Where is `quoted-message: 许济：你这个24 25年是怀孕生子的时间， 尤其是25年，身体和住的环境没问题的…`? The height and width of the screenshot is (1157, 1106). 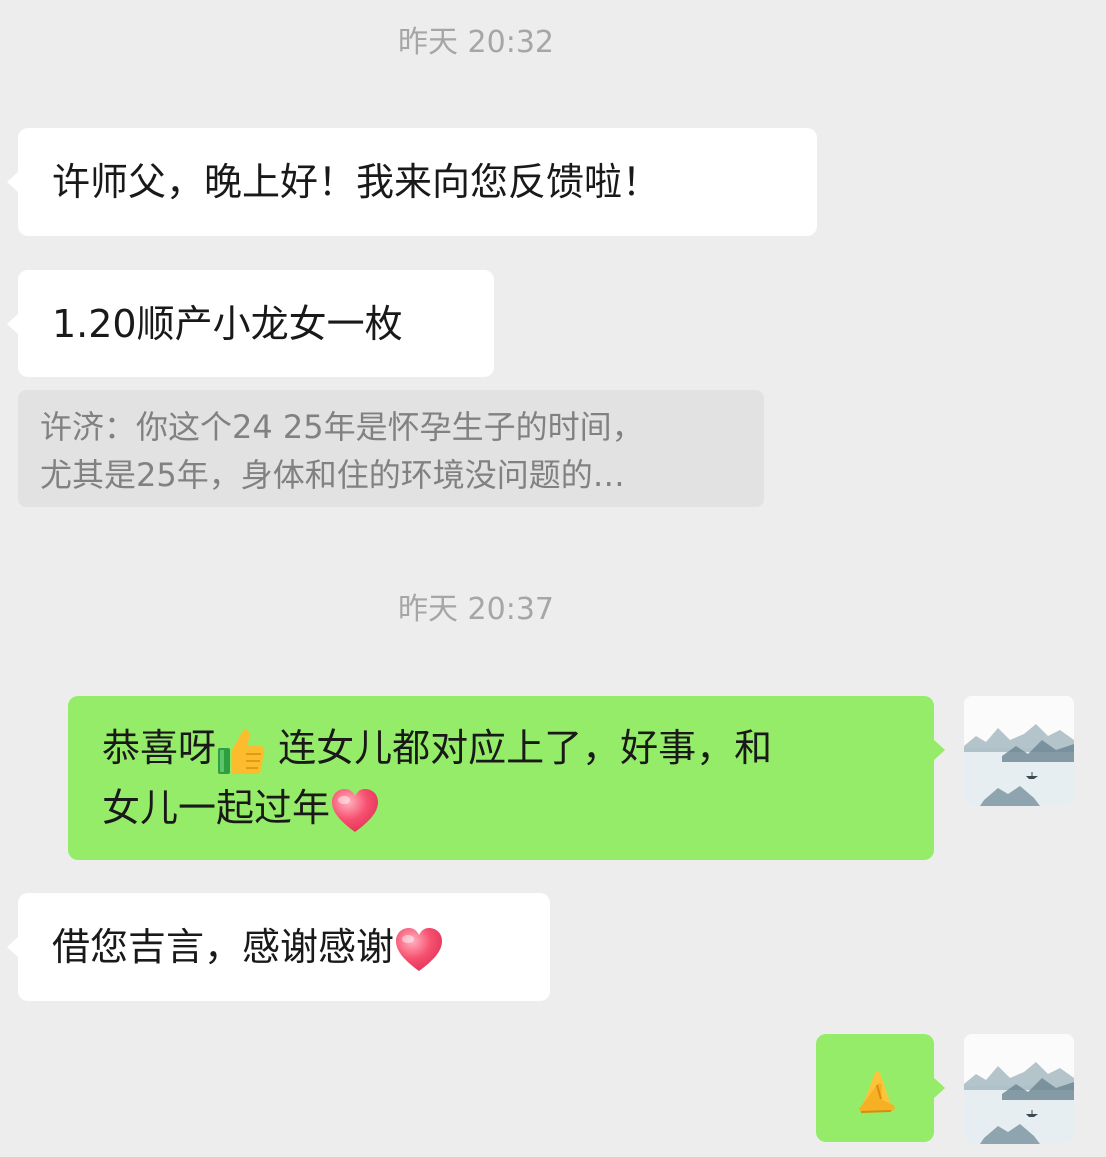
quoted-message: 许济：你这个24 25年是怀孕生子的时间， 尤其是25年，身体和住的环境没问题的… is located at coordinates (391, 448).